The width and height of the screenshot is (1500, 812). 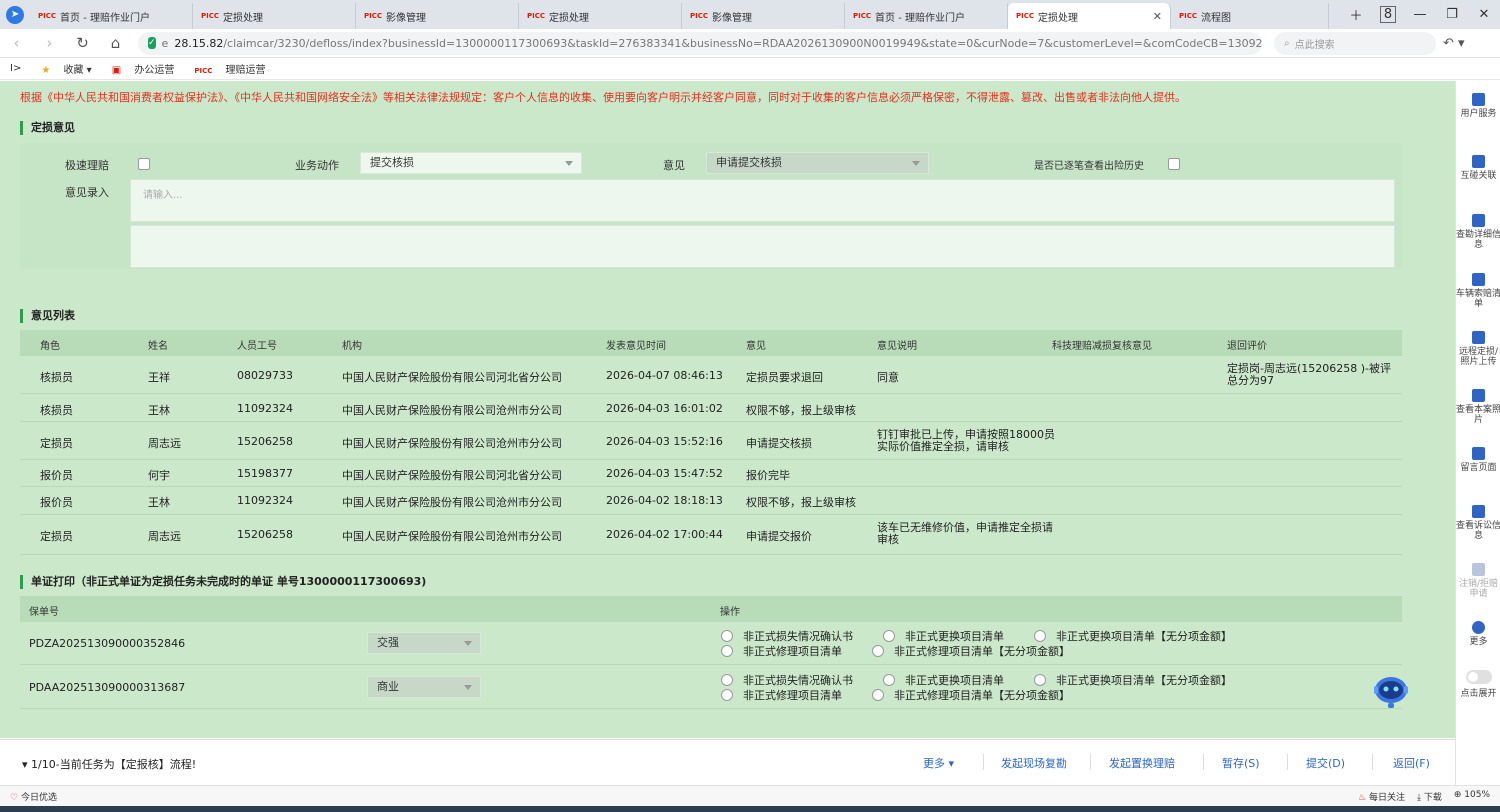 I want to click on col-desc: 意见说明, so click(x=897, y=346).